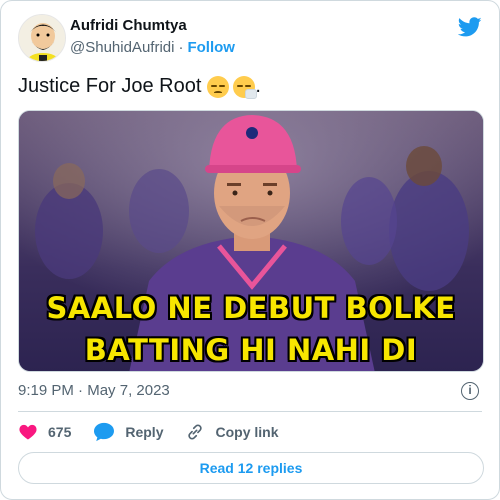 The height and width of the screenshot is (500, 500). What do you see at coordinates (128, 390) in the screenshot?
I see `tweet-date: May 7, 2023` at bounding box center [128, 390].